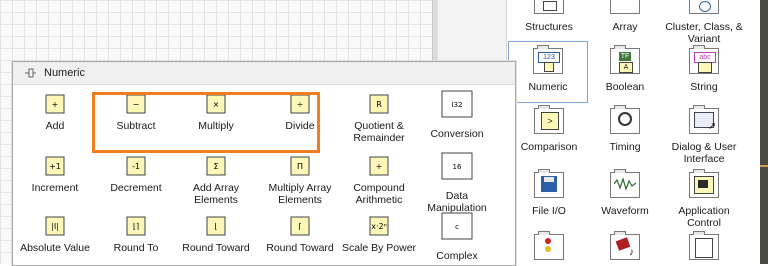  Describe the element at coordinates (457, 202) in the screenshot. I see `numeric-function-label: Data Manipulation` at that location.